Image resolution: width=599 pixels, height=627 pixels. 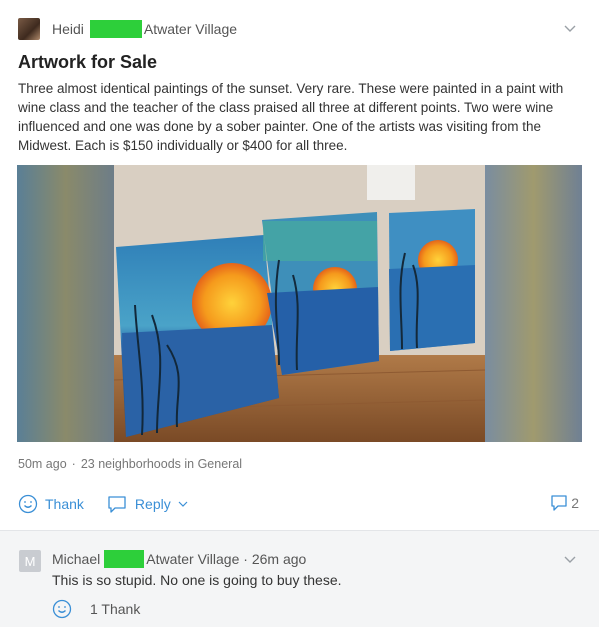 What do you see at coordinates (76, 559) in the screenshot?
I see `commenter-name: Michael` at bounding box center [76, 559].